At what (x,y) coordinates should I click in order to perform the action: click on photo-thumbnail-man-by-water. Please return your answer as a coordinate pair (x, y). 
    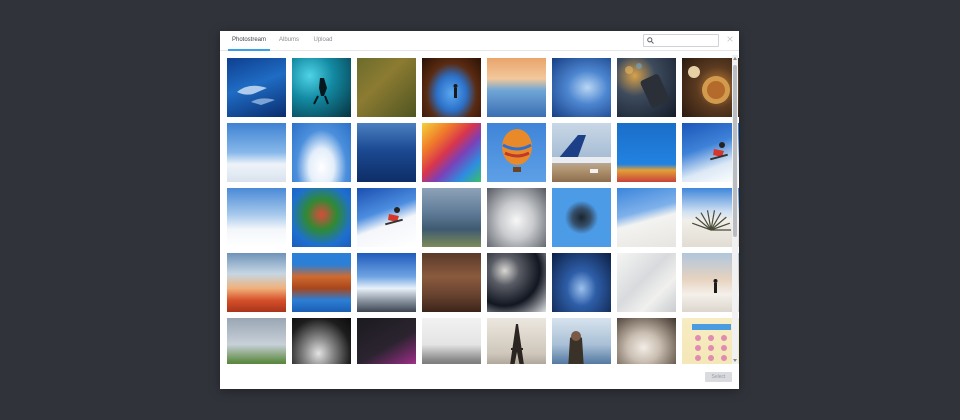
    Looking at the image, I should click on (581, 341).